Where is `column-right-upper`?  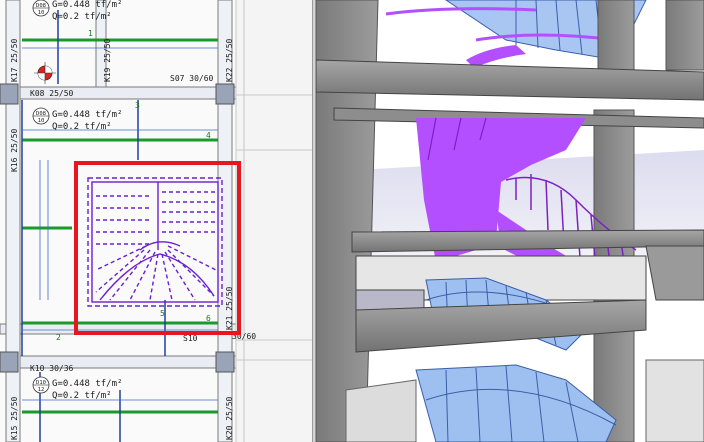 column-right-upper is located at coordinates (225, 94).